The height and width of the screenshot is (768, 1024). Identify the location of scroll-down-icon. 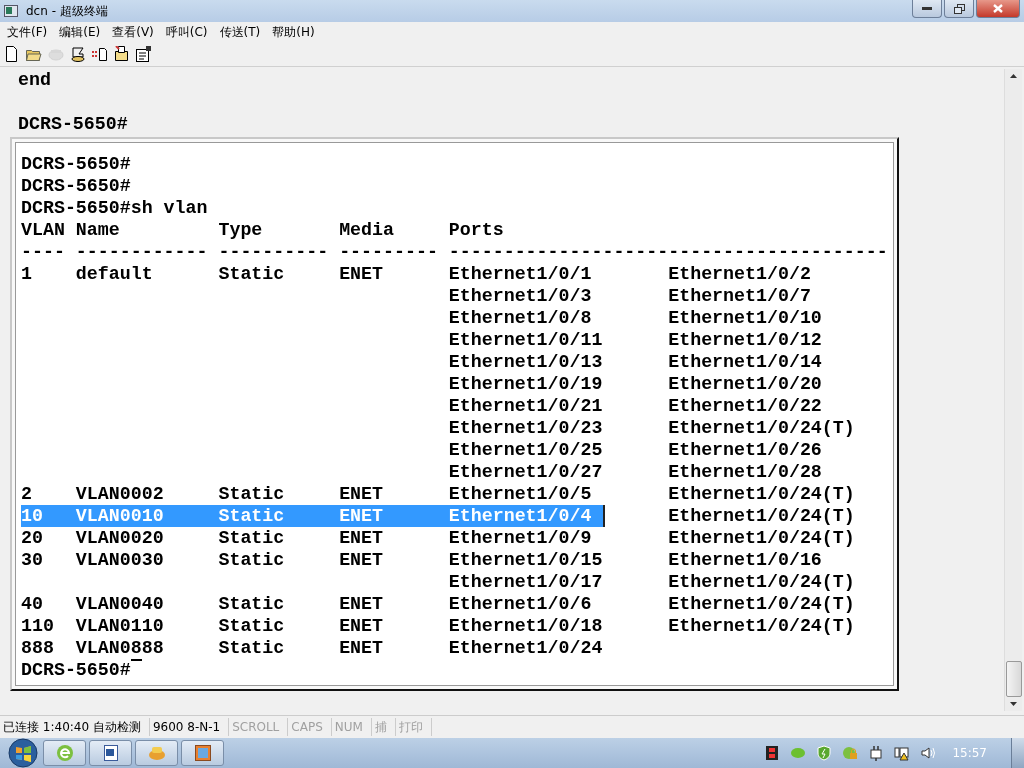
(1013, 704).